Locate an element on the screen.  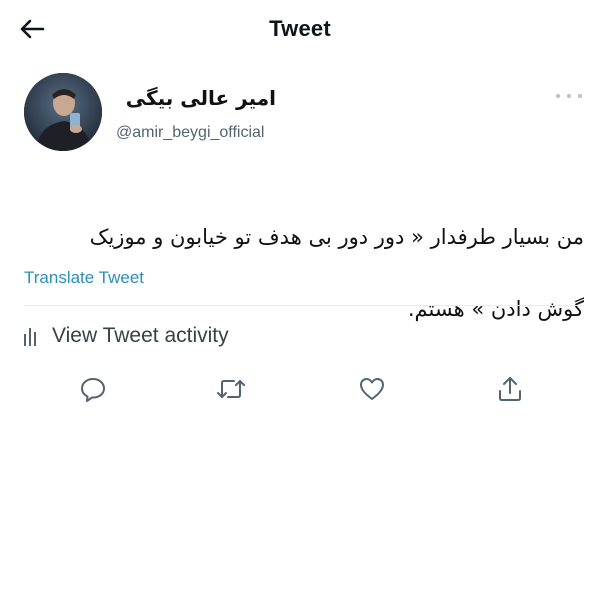
reply-button is located at coordinates (93, 389).